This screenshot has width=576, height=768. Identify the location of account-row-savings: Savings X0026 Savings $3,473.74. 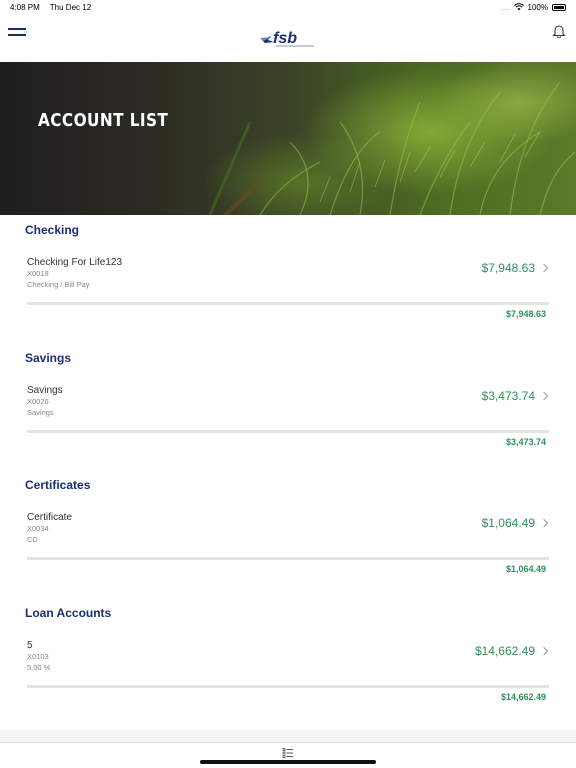
(288, 405).